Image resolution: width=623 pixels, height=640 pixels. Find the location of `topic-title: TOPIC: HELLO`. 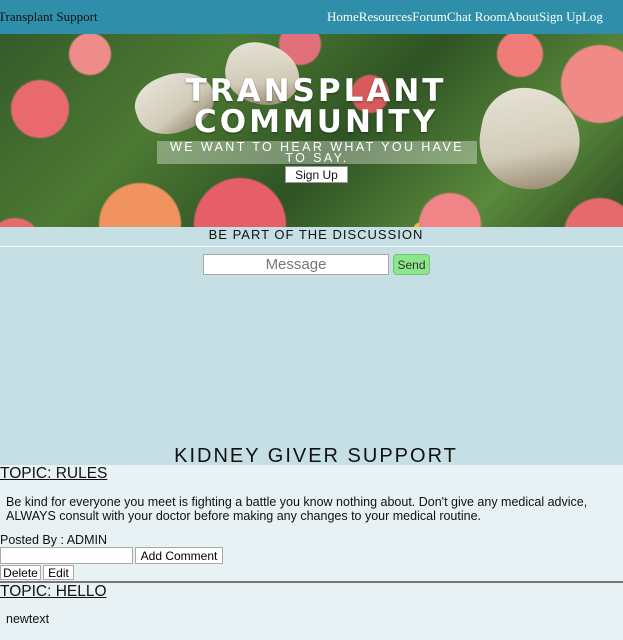

topic-title: TOPIC: HELLO is located at coordinates (53, 592).